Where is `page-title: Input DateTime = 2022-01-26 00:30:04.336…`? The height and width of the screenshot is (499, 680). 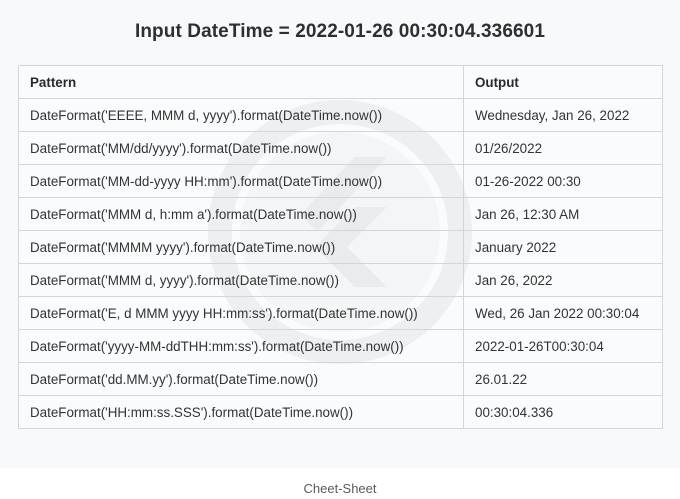
page-title: Input DateTime = 2022-01-26 00:30:04.336… is located at coordinates (340, 31).